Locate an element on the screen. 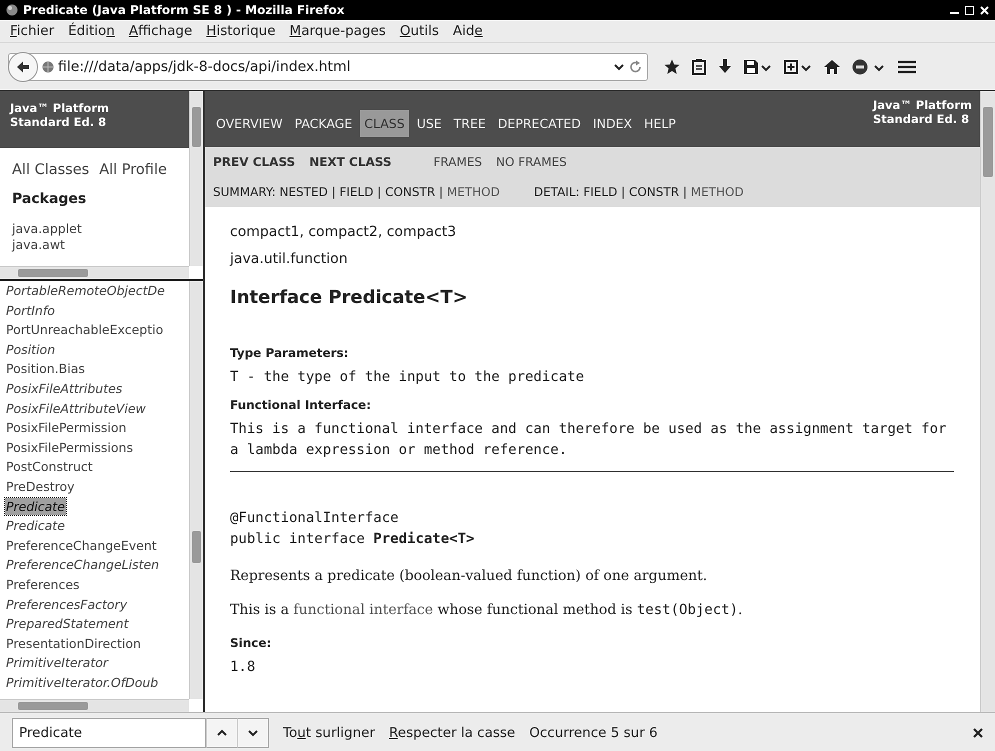 The height and width of the screenshot is (751, 995). section-text: T - the type of the input to the predicate is located at coordinates (408, 377).